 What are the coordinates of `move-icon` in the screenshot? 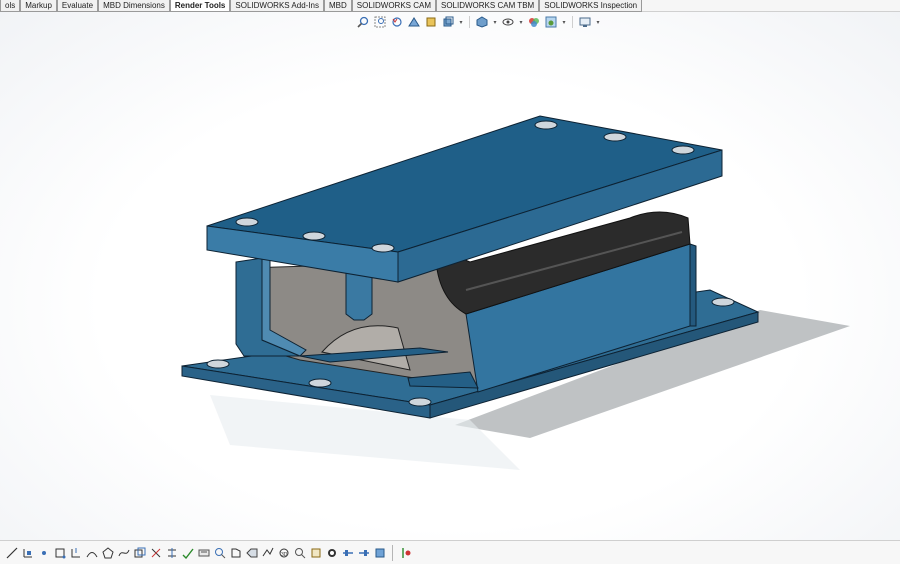 It's located at (379, 553).